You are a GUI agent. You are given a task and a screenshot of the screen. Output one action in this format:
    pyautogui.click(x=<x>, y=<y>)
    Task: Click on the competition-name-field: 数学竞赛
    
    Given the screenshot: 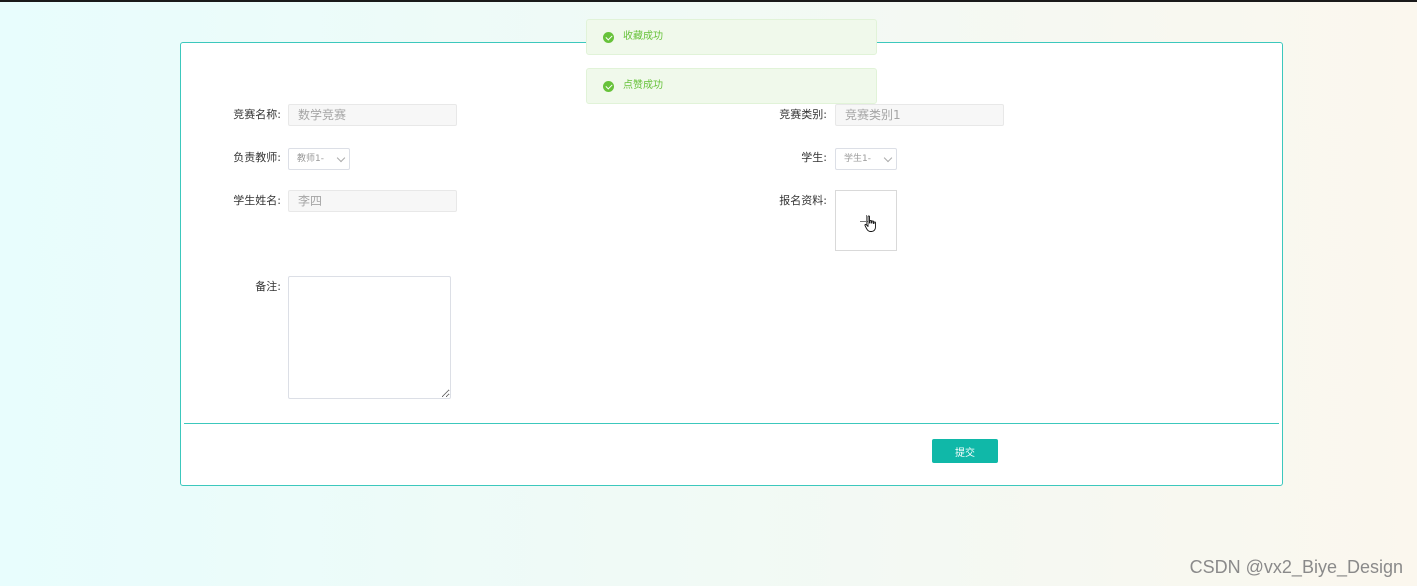 What is the action you would take?
    pyautogui.click(x=372, y=115)
    